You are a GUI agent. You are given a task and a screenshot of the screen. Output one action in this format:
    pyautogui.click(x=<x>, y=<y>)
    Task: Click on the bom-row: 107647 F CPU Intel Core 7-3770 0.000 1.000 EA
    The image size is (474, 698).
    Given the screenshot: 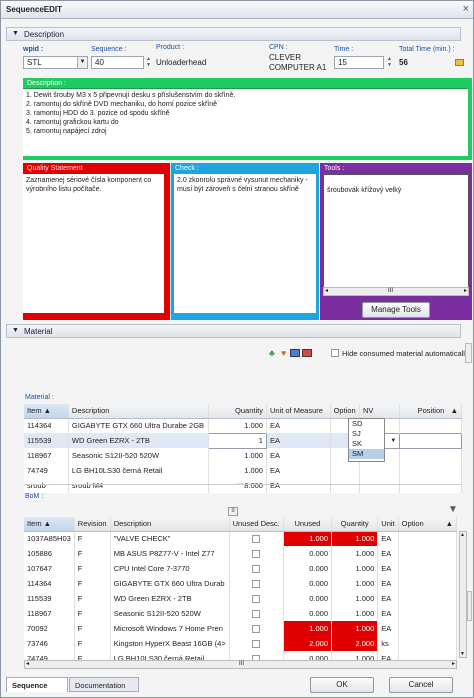 What is the action you would take?
    pyautogui.click(x=241, y=568)
    